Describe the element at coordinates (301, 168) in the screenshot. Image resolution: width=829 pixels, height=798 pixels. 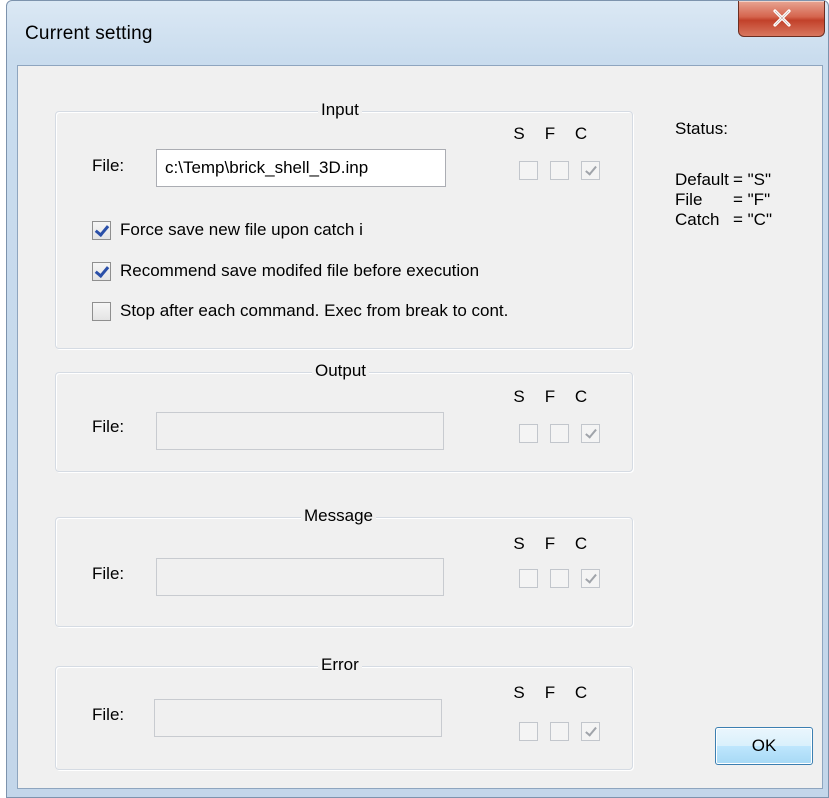
I see `input-file-field: c:\Temp\brick_shell_3D.inp` at that location.